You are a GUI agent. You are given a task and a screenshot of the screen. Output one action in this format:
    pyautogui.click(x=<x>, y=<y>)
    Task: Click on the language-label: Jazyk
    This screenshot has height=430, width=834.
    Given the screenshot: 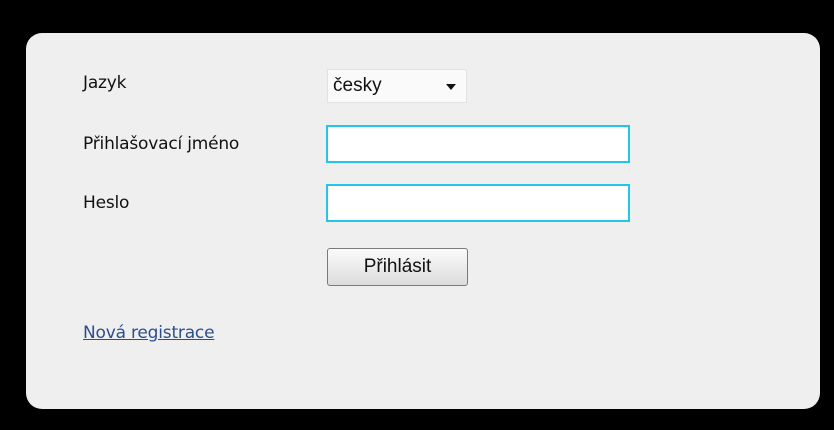 What is the action you would take?
    pyautogui.click(x=105, y=83)
    